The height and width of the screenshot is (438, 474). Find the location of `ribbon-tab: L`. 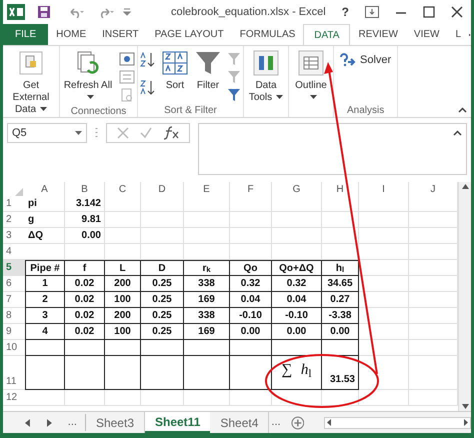

ribbon-tab: L is located at coordinates (458, 34).